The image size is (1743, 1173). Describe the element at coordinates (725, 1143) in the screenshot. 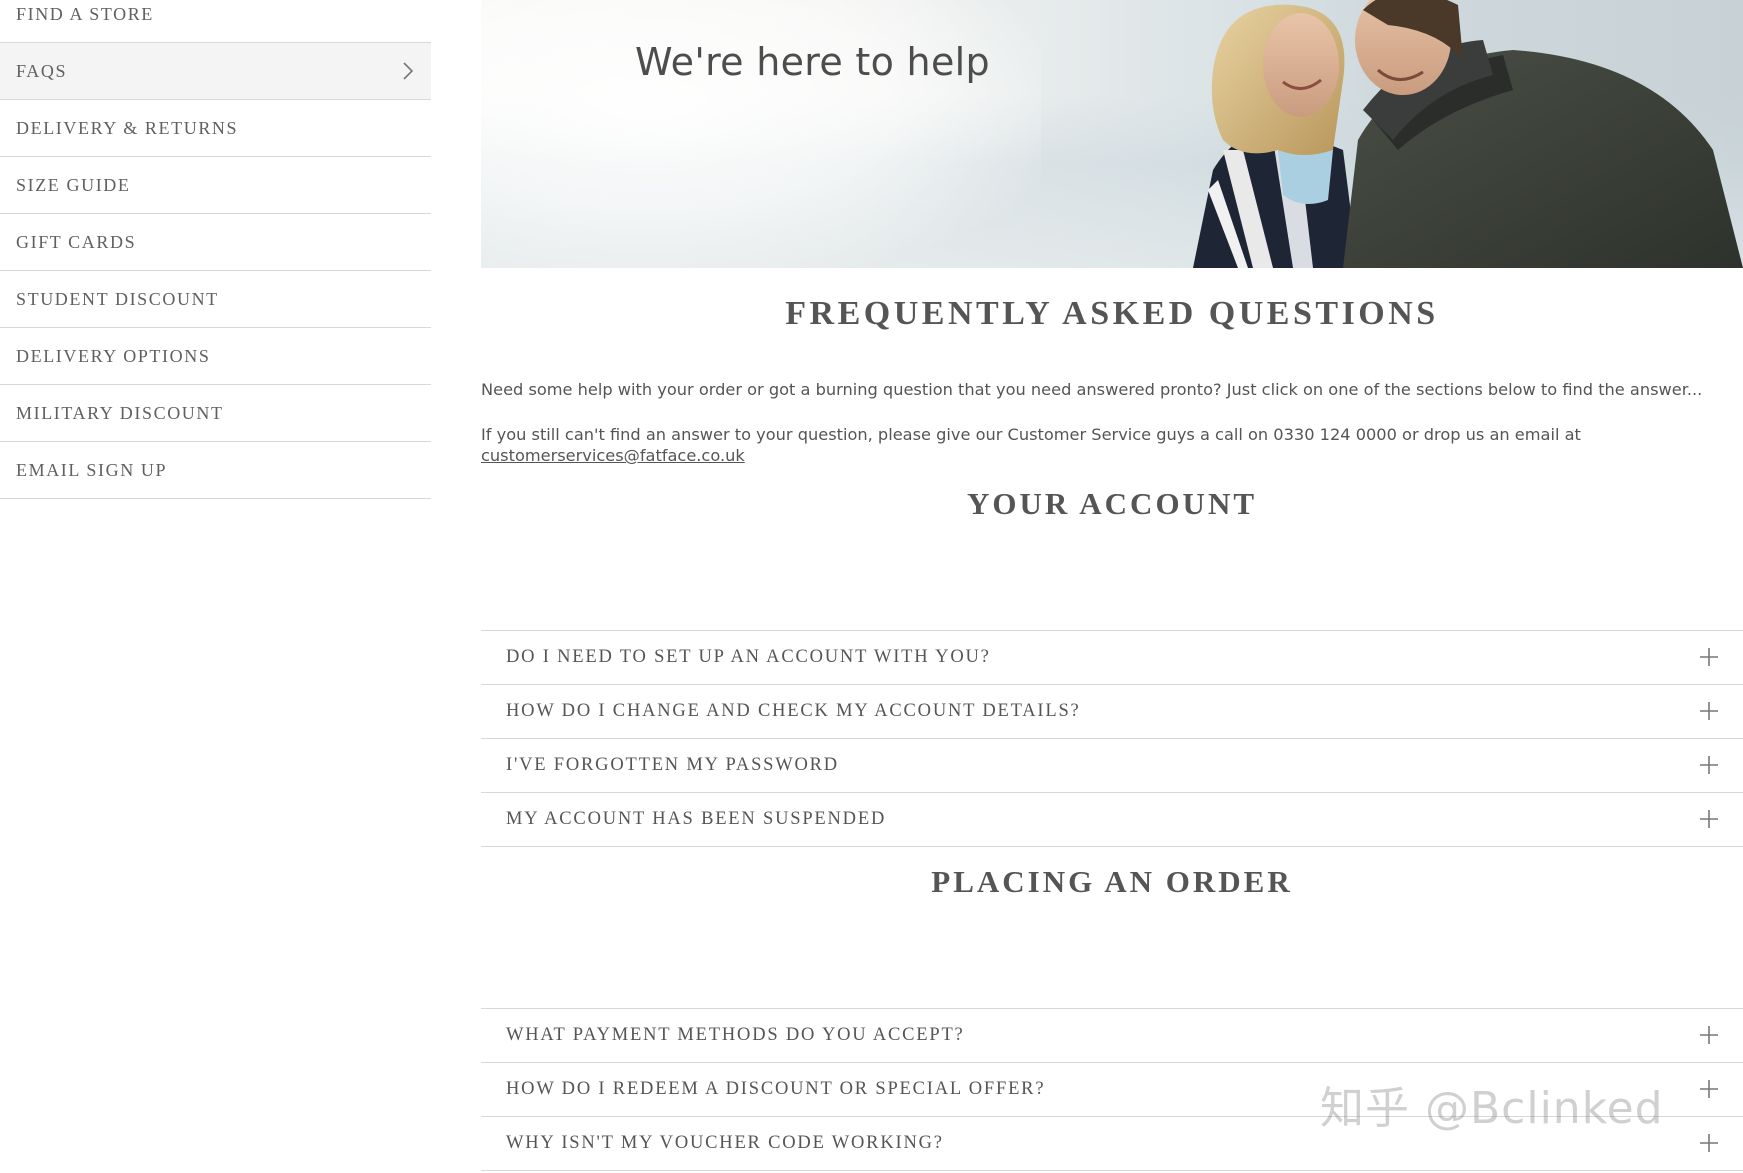

I see `faq-question-label: WHY ISN'T MY VOUCHER CODE WORKING?` at that location.